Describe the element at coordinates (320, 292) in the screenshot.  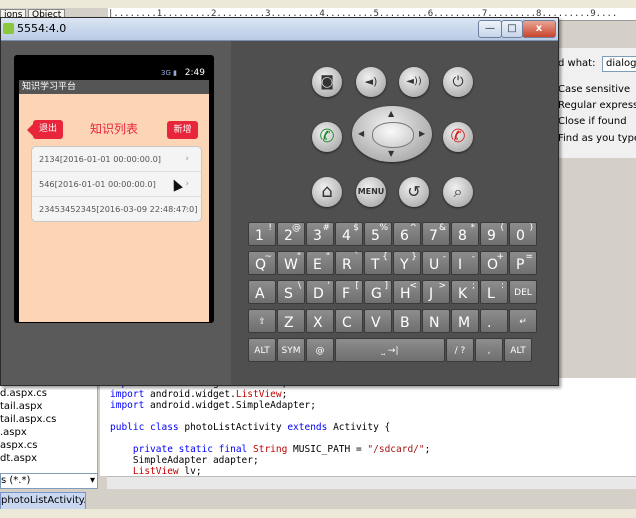
I see `keyboard-key: D '` at that location.